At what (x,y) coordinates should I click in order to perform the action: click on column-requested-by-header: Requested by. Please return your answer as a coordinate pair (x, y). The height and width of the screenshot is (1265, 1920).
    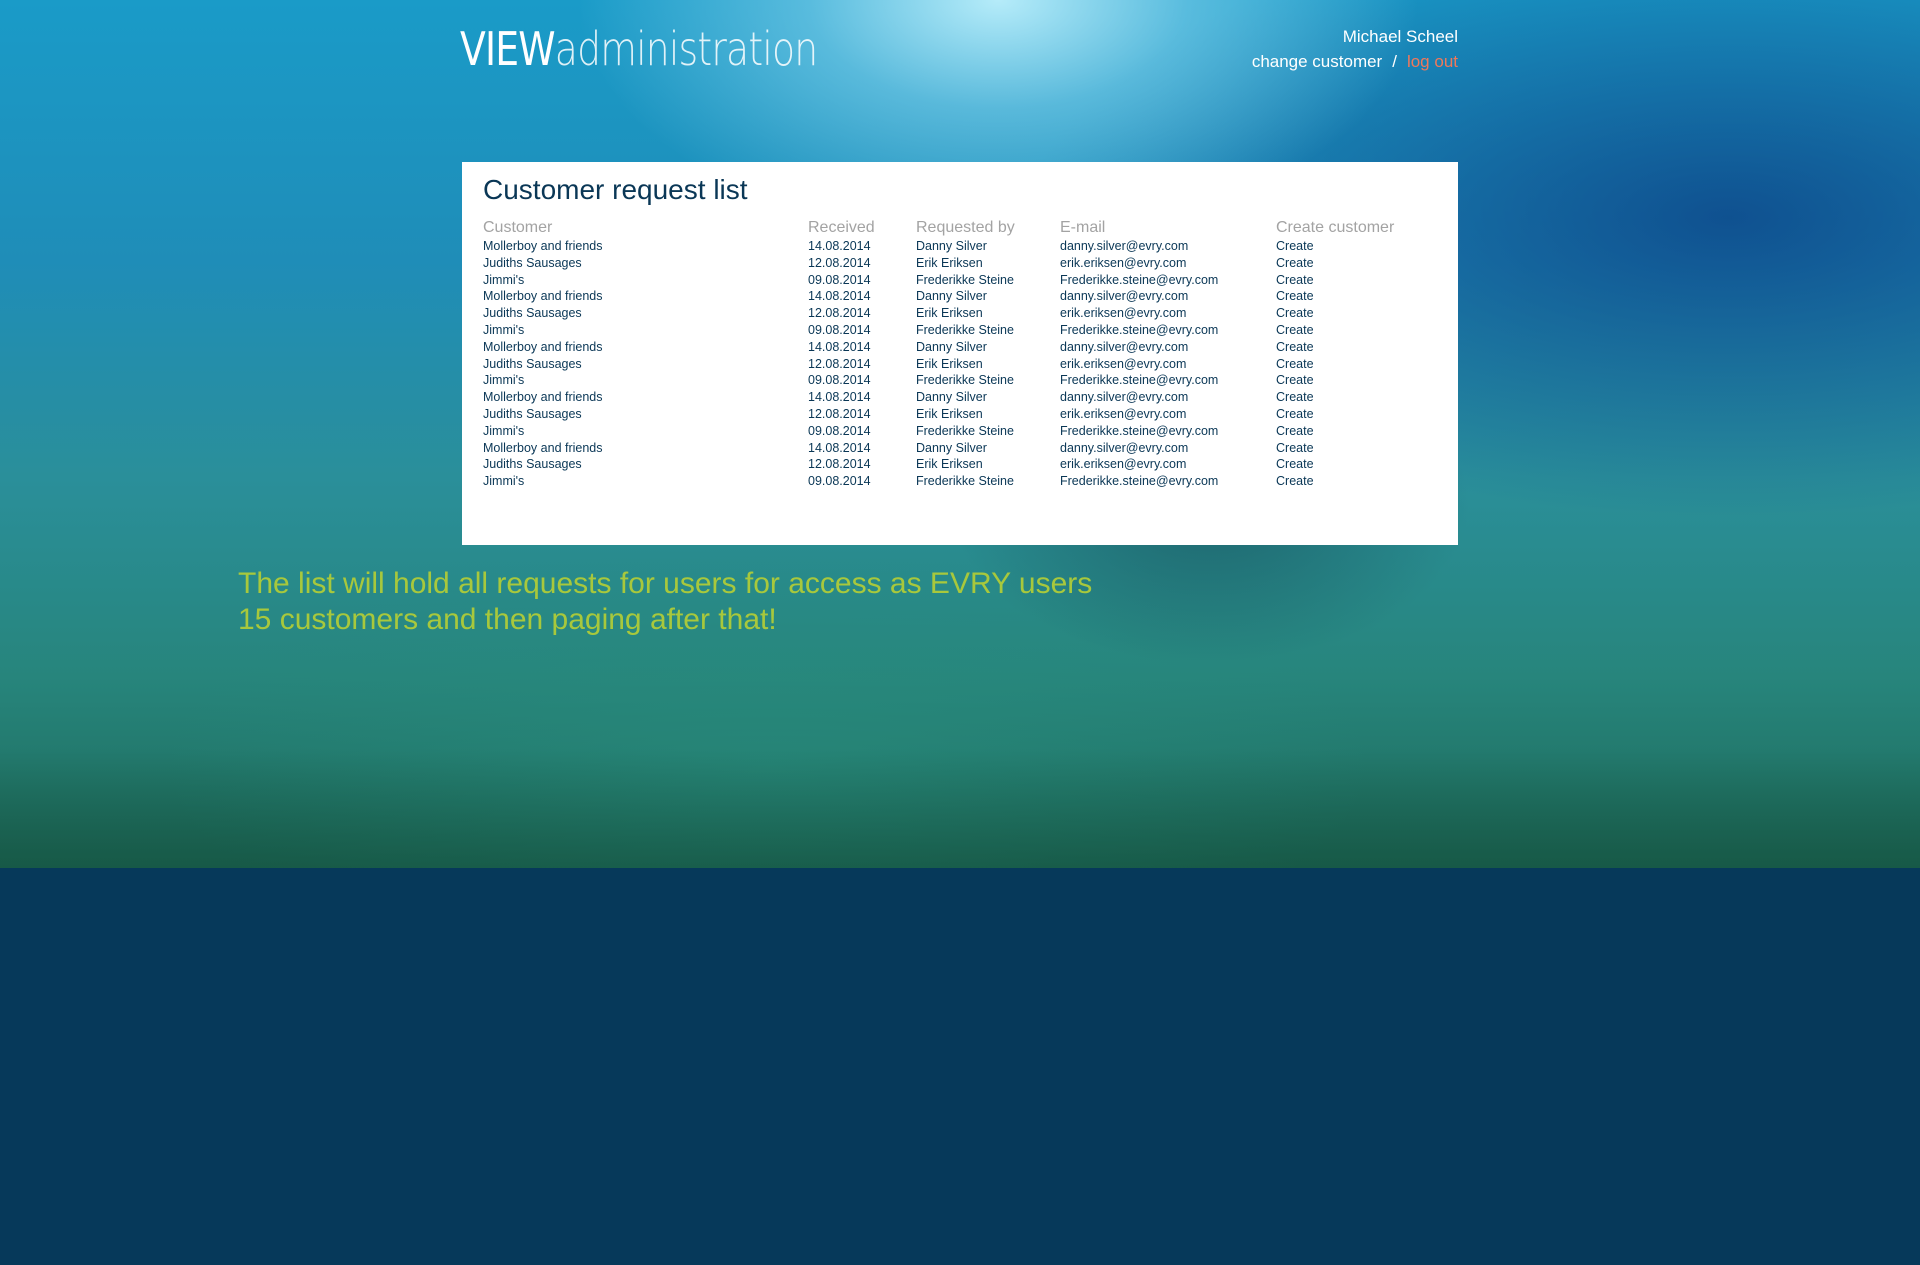
    Looking at the image, I should click on (965, 227).